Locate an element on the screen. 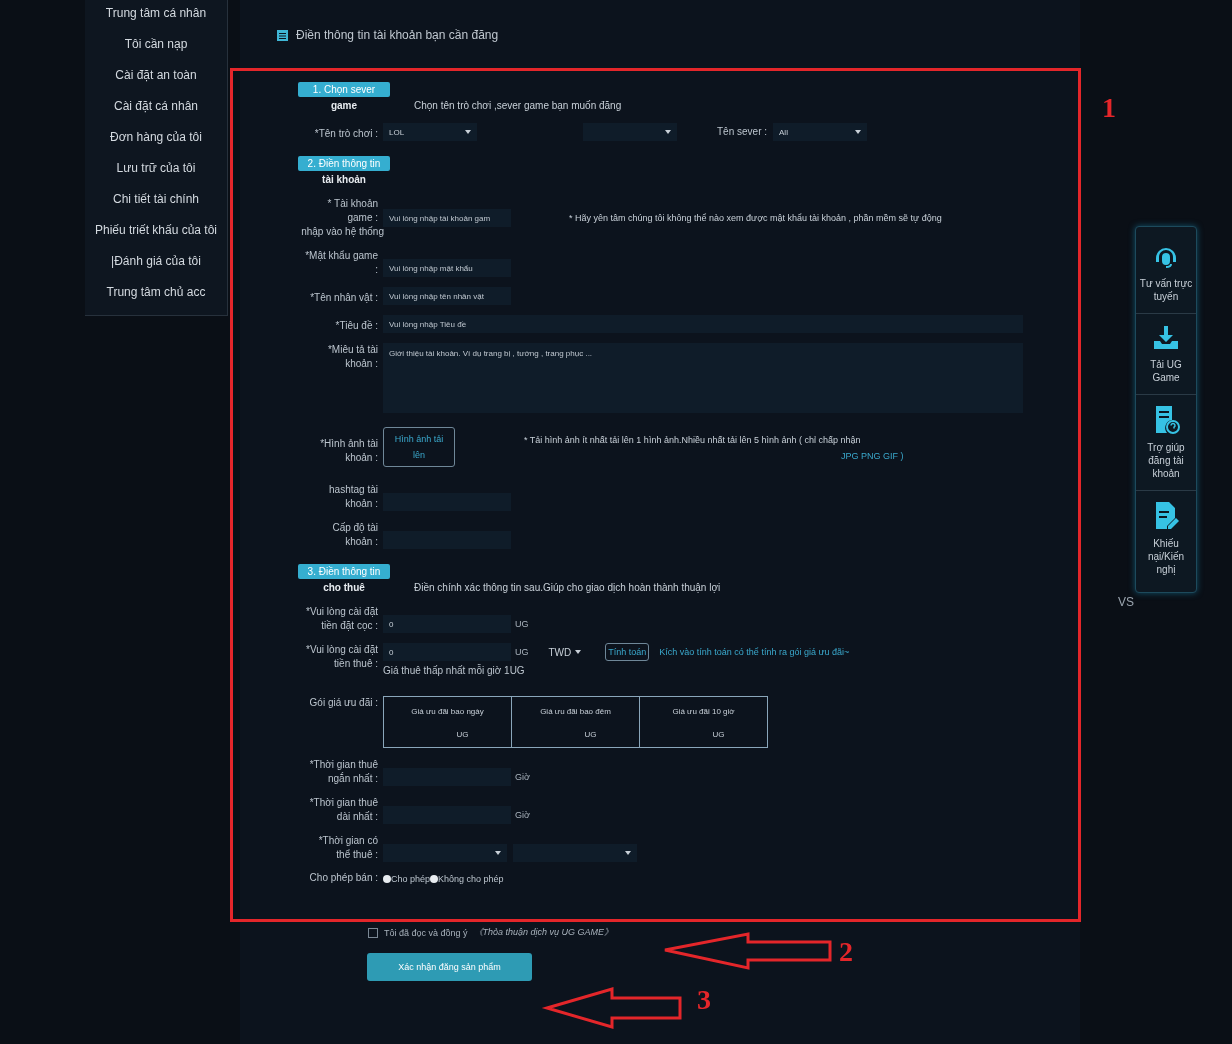  field-label: *Thời gian thuê dài nhất : is located at coordinates (343, 810).